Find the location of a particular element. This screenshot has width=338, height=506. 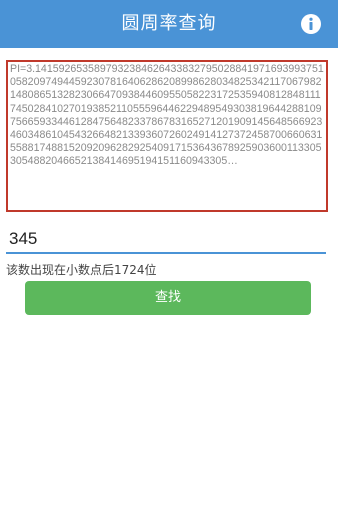

page-title: 圆周率查询 is located at coordinates (169, 23).